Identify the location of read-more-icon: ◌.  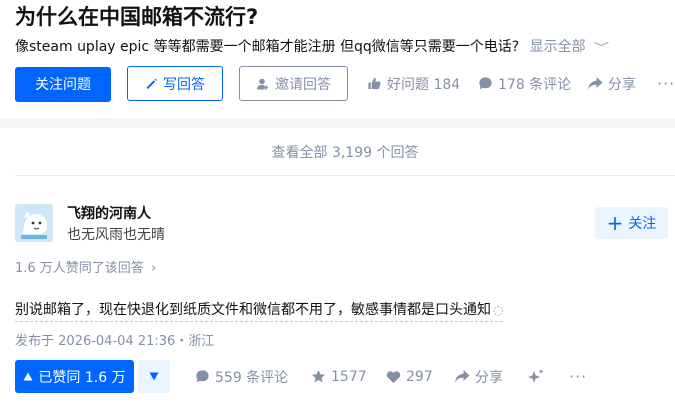
(498, 310).